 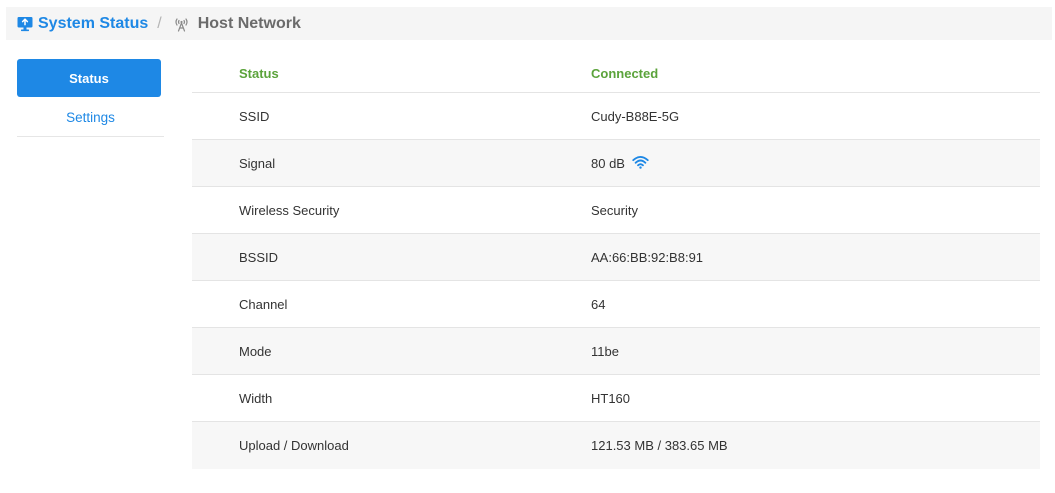 What do you see at coordinates (289, 210) in the screenshot?
I see `row-key-security: Wireless Security` at bounding box center [289, 210].